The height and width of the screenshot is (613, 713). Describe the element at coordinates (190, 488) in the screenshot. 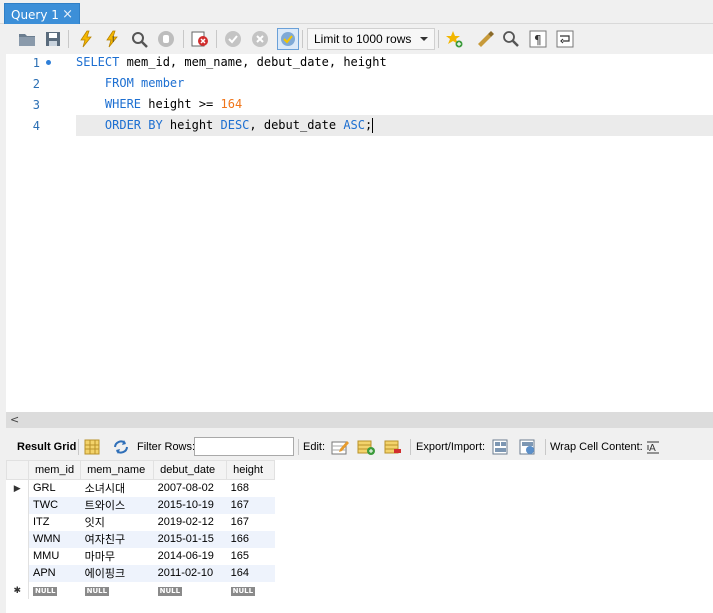

I see `cell-debut-date: 2007-08-02` at that location.